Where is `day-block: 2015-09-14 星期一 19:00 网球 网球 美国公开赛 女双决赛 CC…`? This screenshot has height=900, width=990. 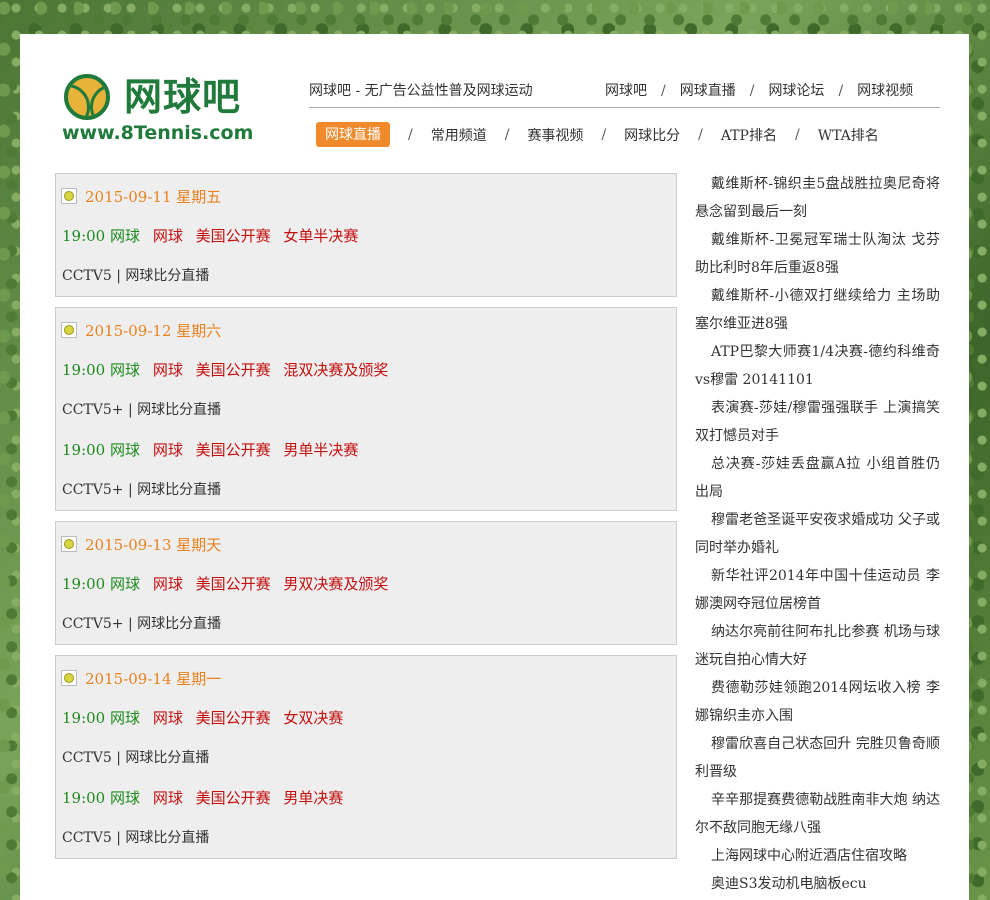
day-block: 2015-09-14 星期一 19:00 网球 网球 美国公开赛 女双决赛 CC… is located at coordinates (366, 757).